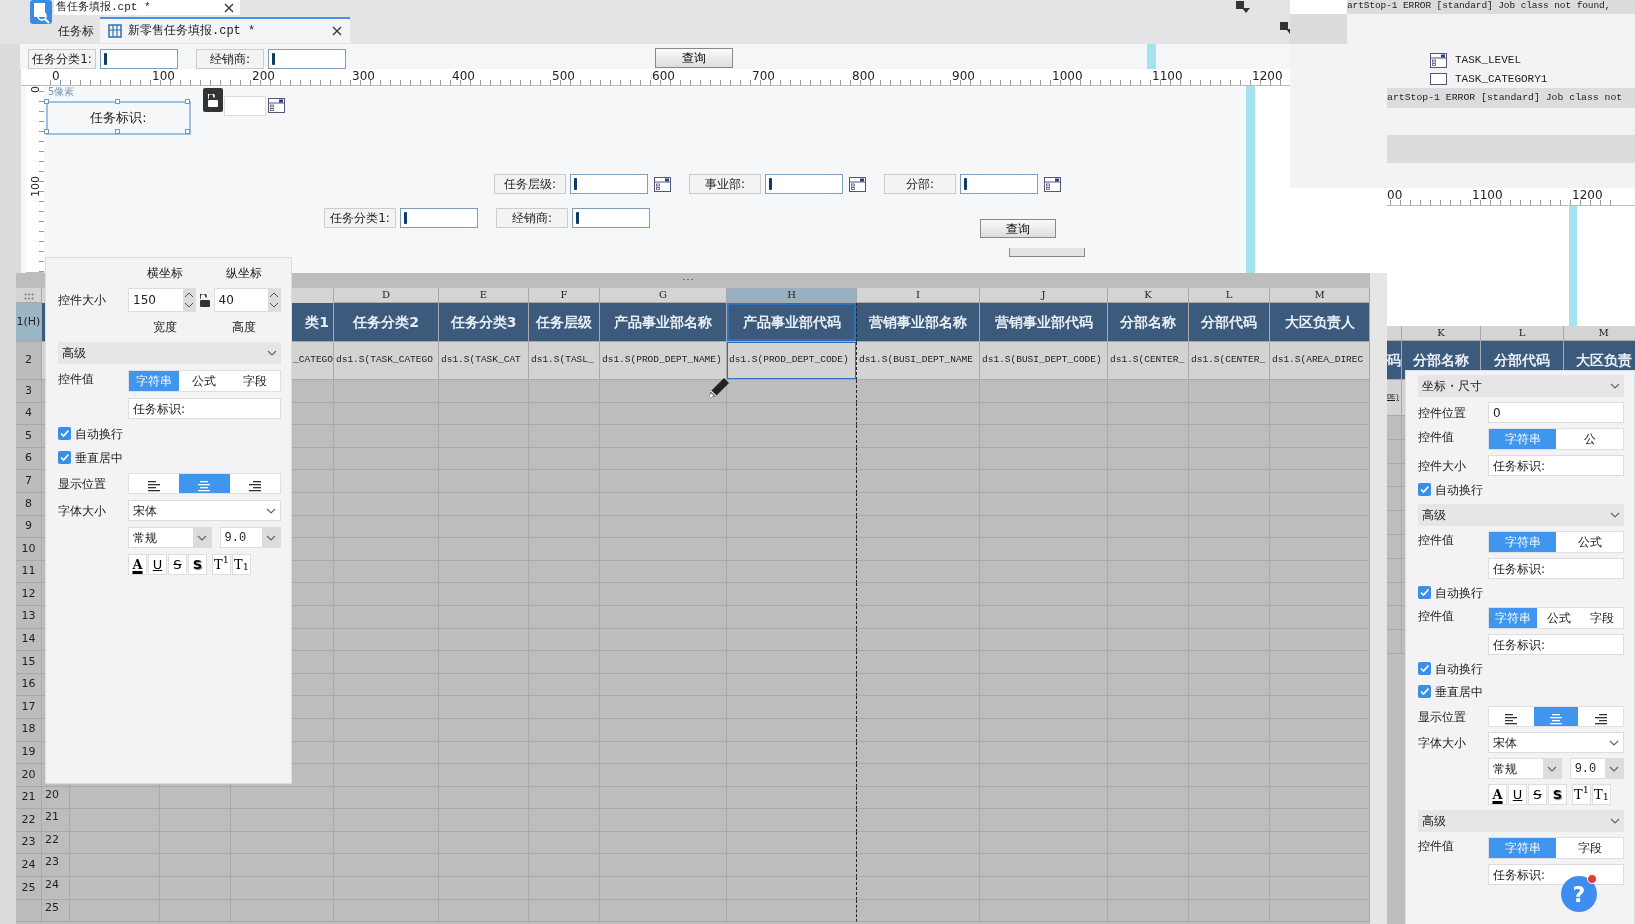 The height and width of the screenshot is (924, 1635). Describe the element at coordinates (29, 361) in the screenshot. I see `row-header: 2` at that location.